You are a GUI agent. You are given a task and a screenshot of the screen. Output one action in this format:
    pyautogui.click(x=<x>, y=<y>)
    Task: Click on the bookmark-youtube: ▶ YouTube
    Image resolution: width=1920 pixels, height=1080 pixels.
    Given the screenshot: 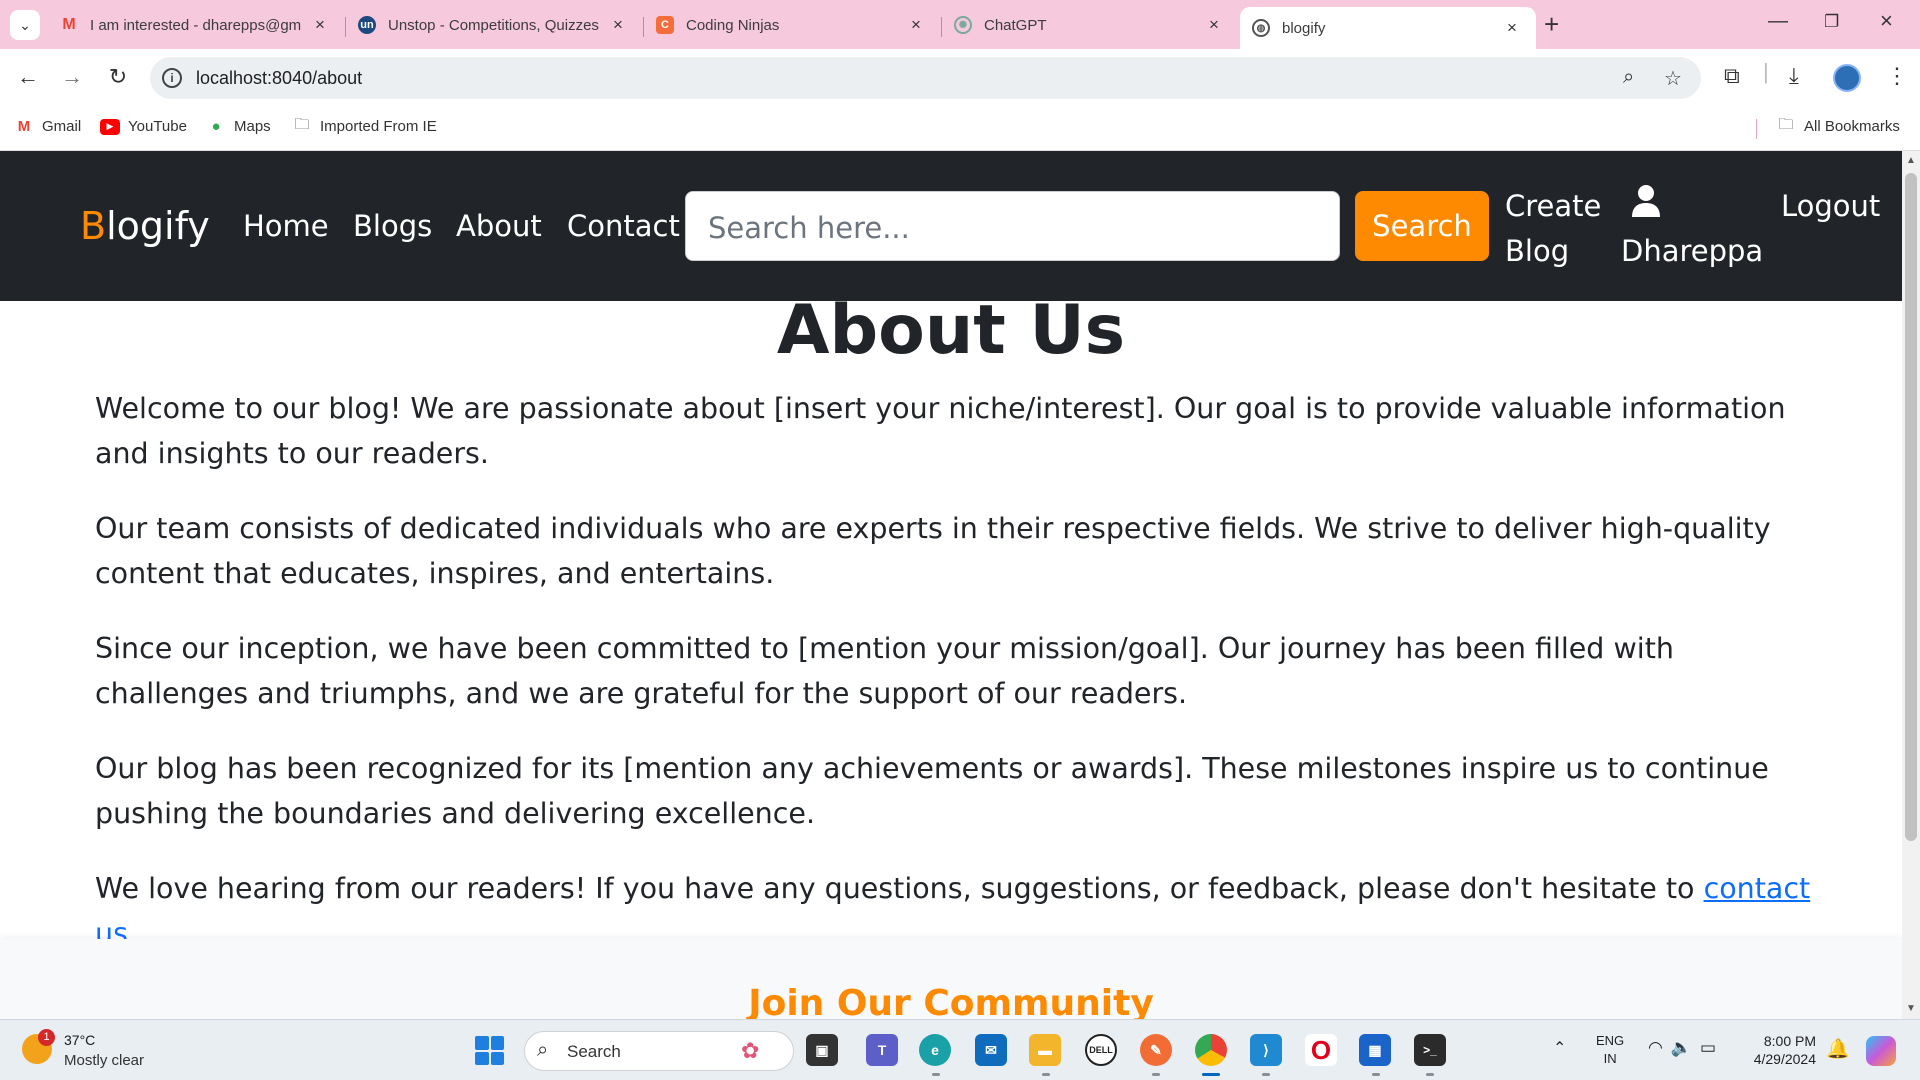 What is the action you would take?
    pyautogui.click(x=143, y=126)
    